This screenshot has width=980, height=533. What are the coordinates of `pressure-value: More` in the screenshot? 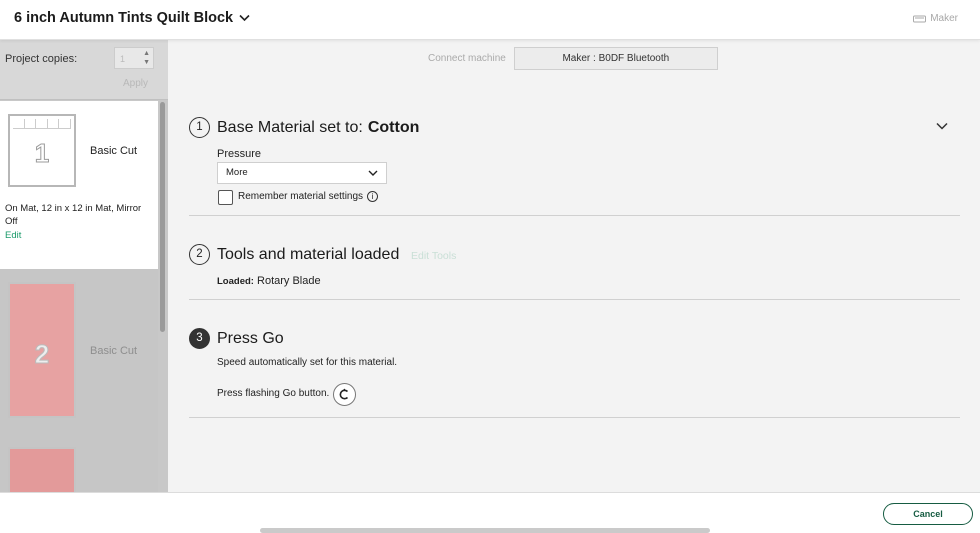 It's located at (237, 172).